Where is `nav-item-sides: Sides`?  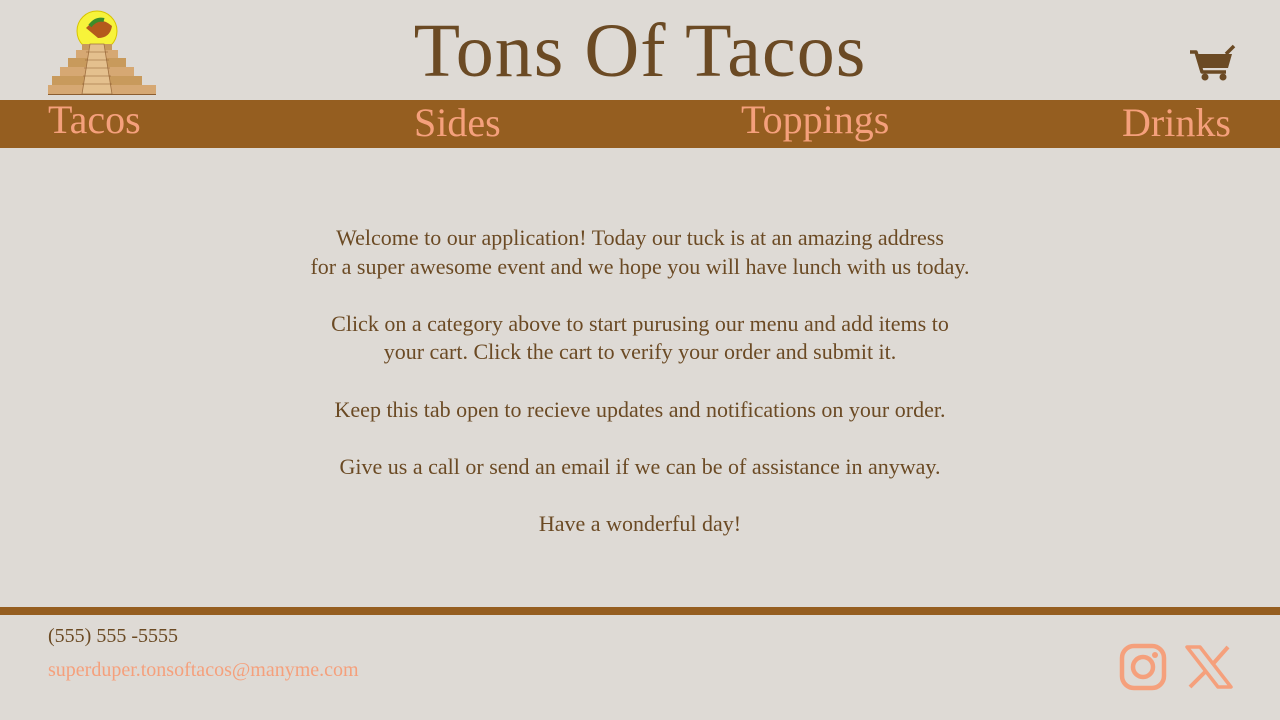 nav-item-sides: Sides is located at coordinates (457, 125).